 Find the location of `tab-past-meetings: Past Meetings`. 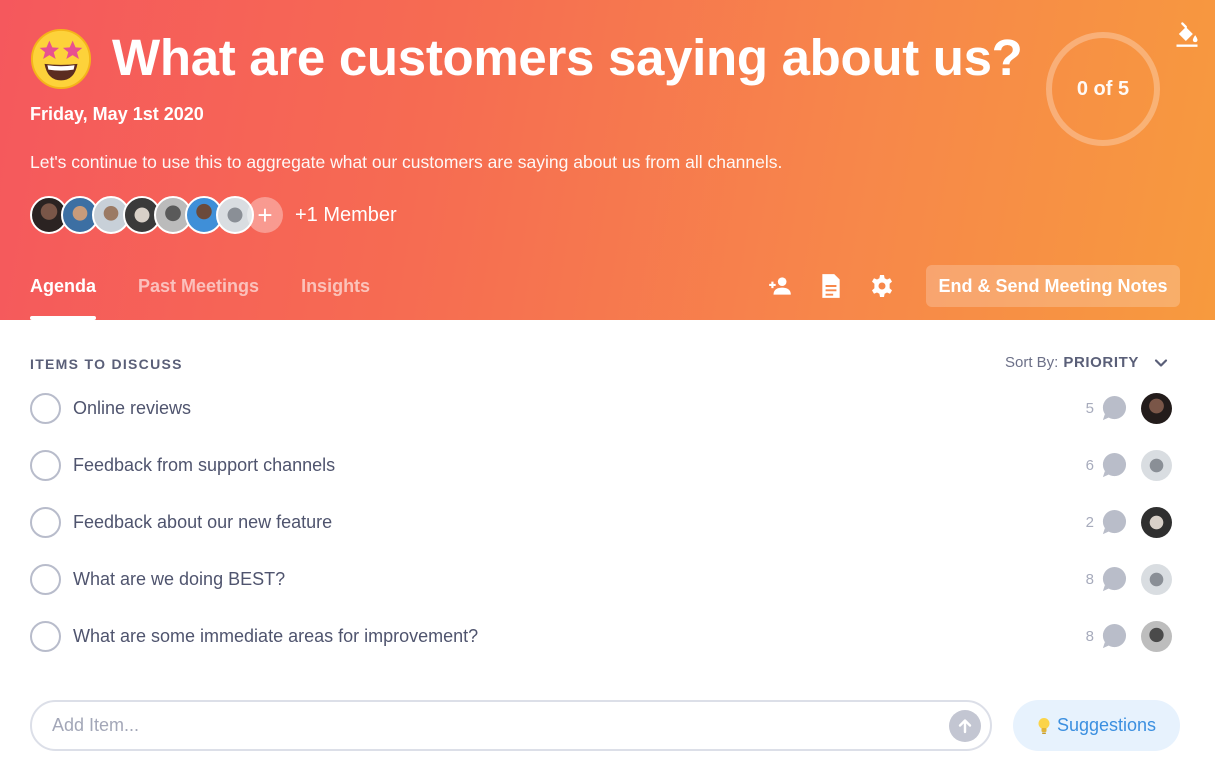

tab-past-meetings: Past Meetings is located at coordinates (198, 298).